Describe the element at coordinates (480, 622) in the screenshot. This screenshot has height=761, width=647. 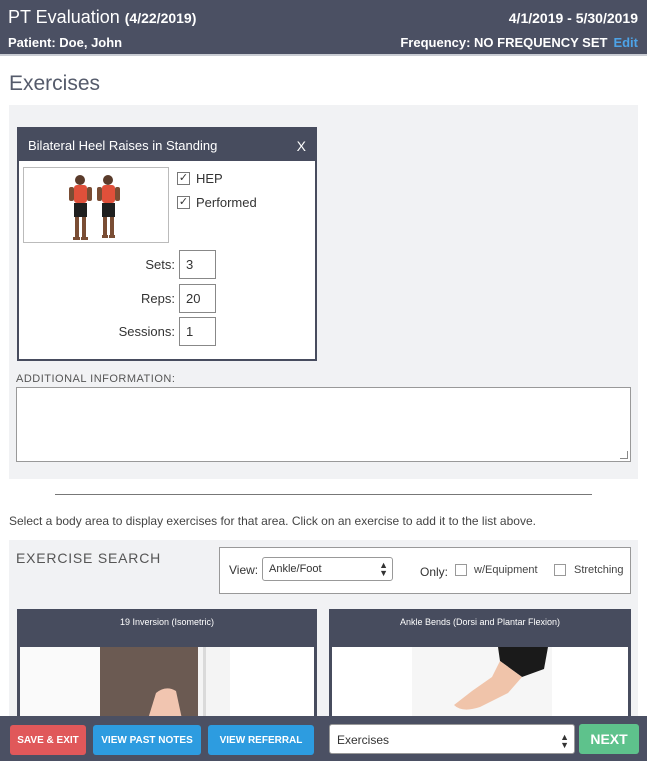
I see `exercise-tile-name: Ankle Bends (Dorsi and Plantar Flexion)` at that location.